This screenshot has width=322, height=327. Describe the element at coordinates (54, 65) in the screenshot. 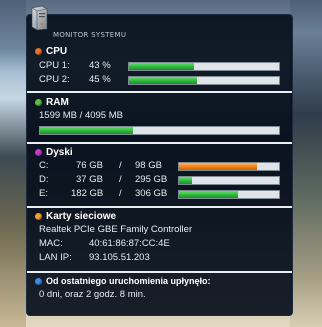

I see `cpu1-label: CPU 1:` at that location.